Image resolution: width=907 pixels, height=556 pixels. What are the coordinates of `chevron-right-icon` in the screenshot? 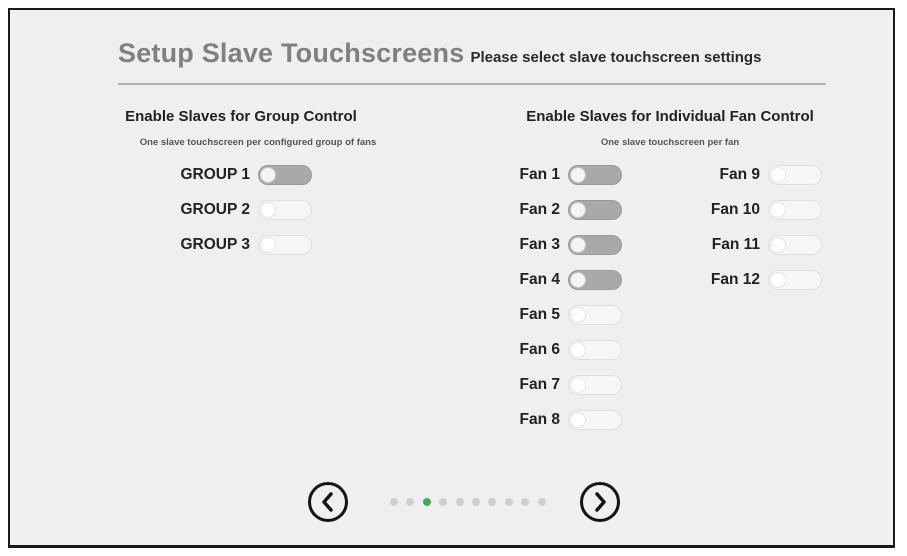 It's located at (600, 502).